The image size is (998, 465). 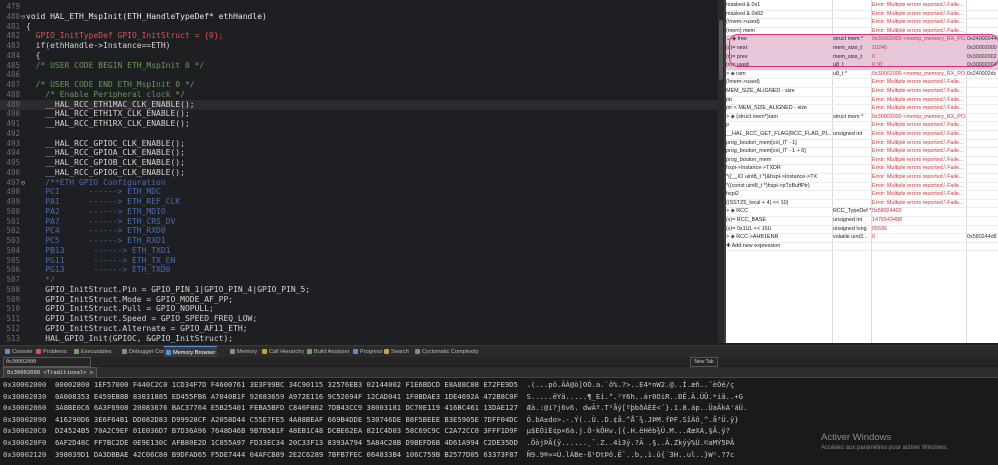 What do you see at coordinates (47, 362) in the screenshot?
I see `address-input: 0x30002000` at bounding box center [47, 362].